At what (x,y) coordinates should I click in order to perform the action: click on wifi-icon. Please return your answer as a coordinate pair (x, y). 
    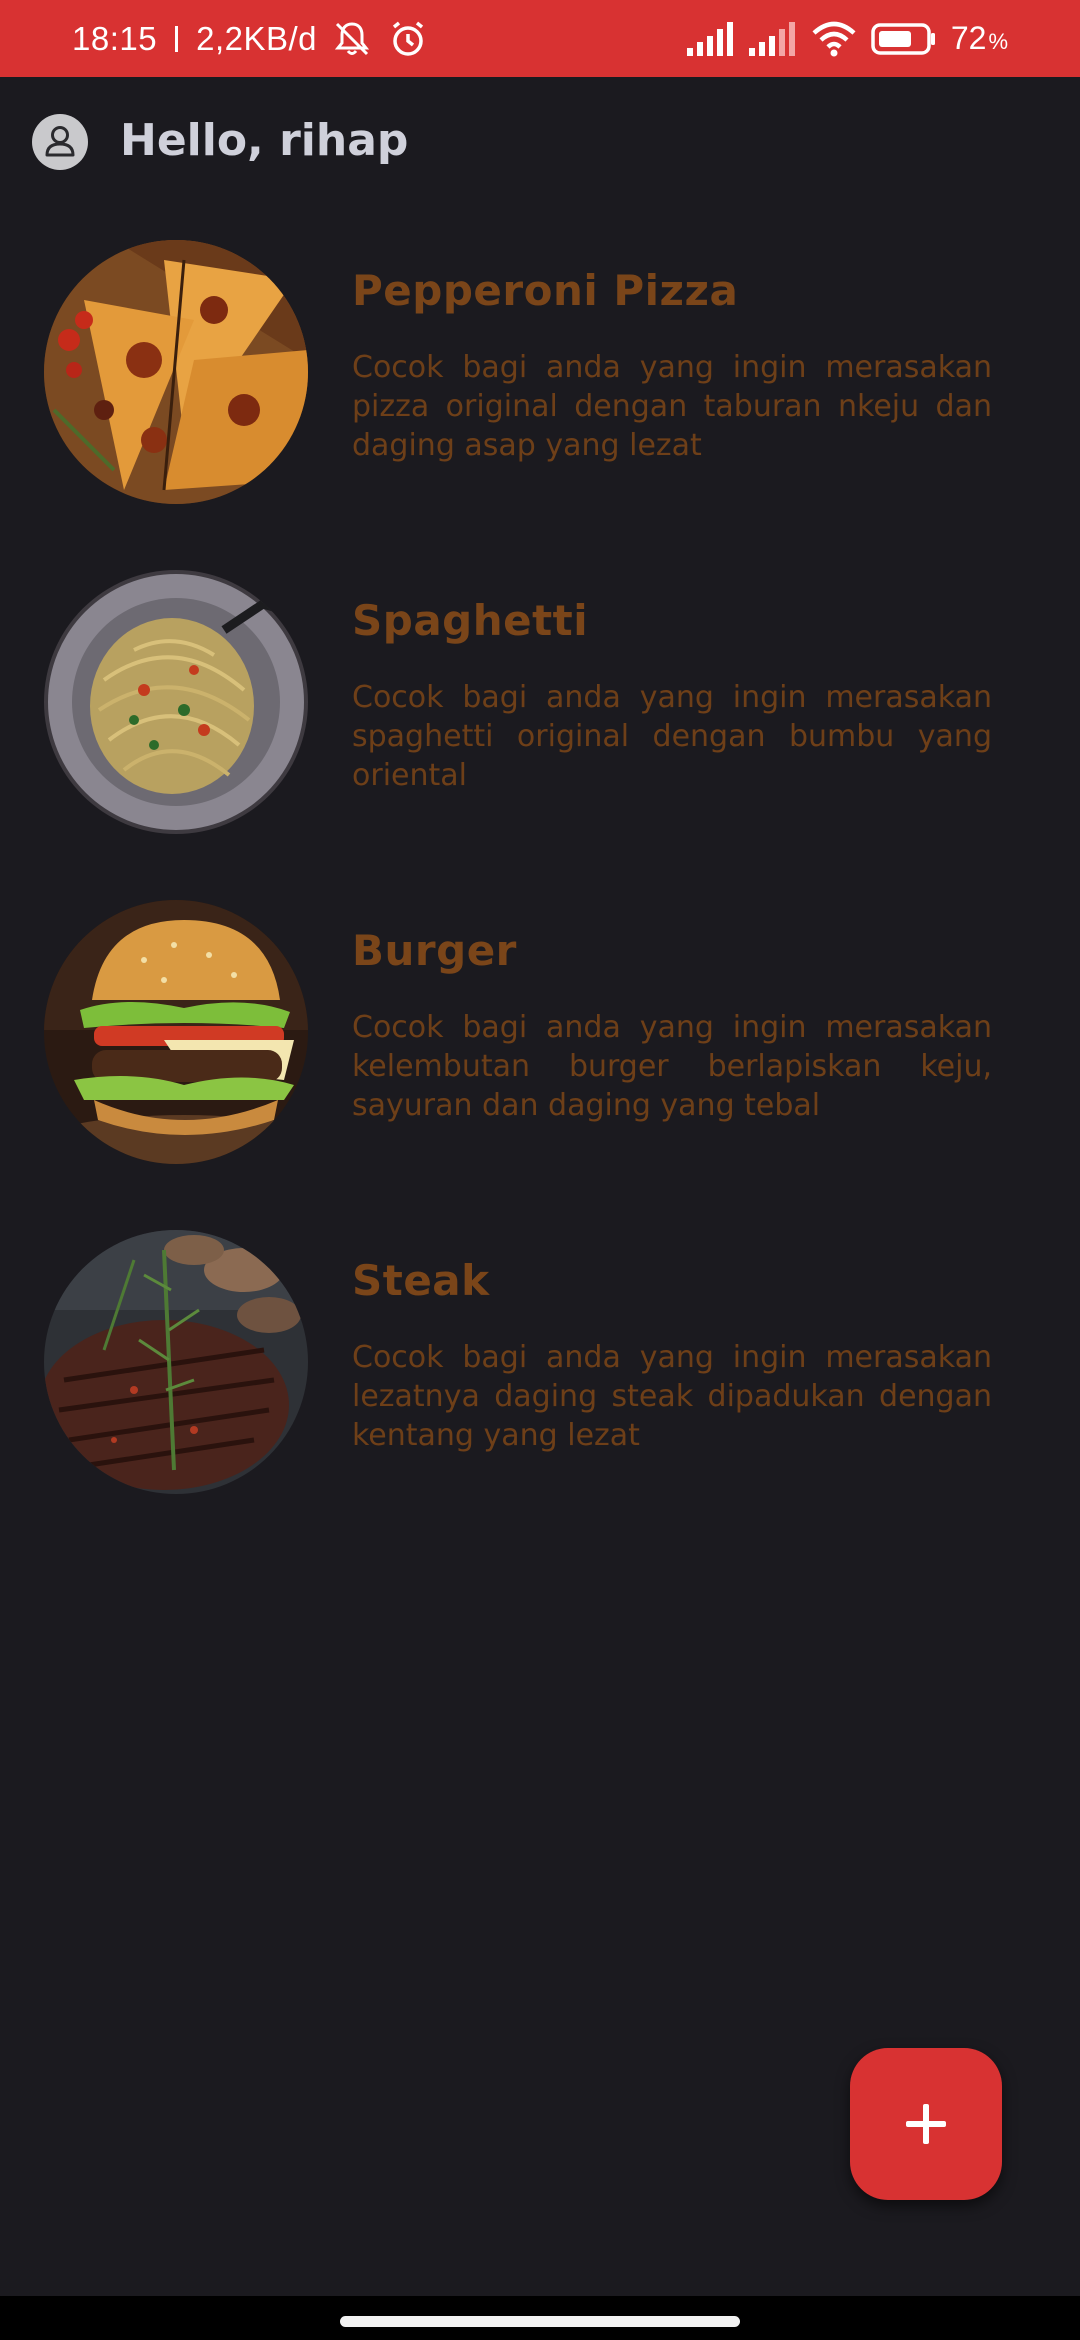
    Looking at the image, I should click on (834, 38).